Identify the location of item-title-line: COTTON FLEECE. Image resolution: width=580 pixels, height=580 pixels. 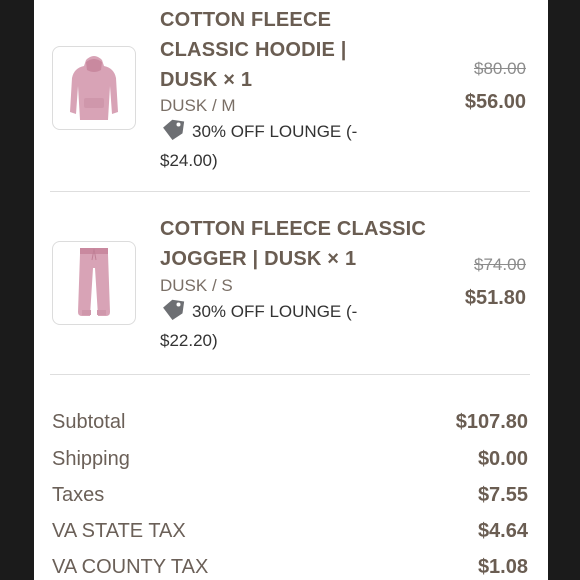
(246, 20).